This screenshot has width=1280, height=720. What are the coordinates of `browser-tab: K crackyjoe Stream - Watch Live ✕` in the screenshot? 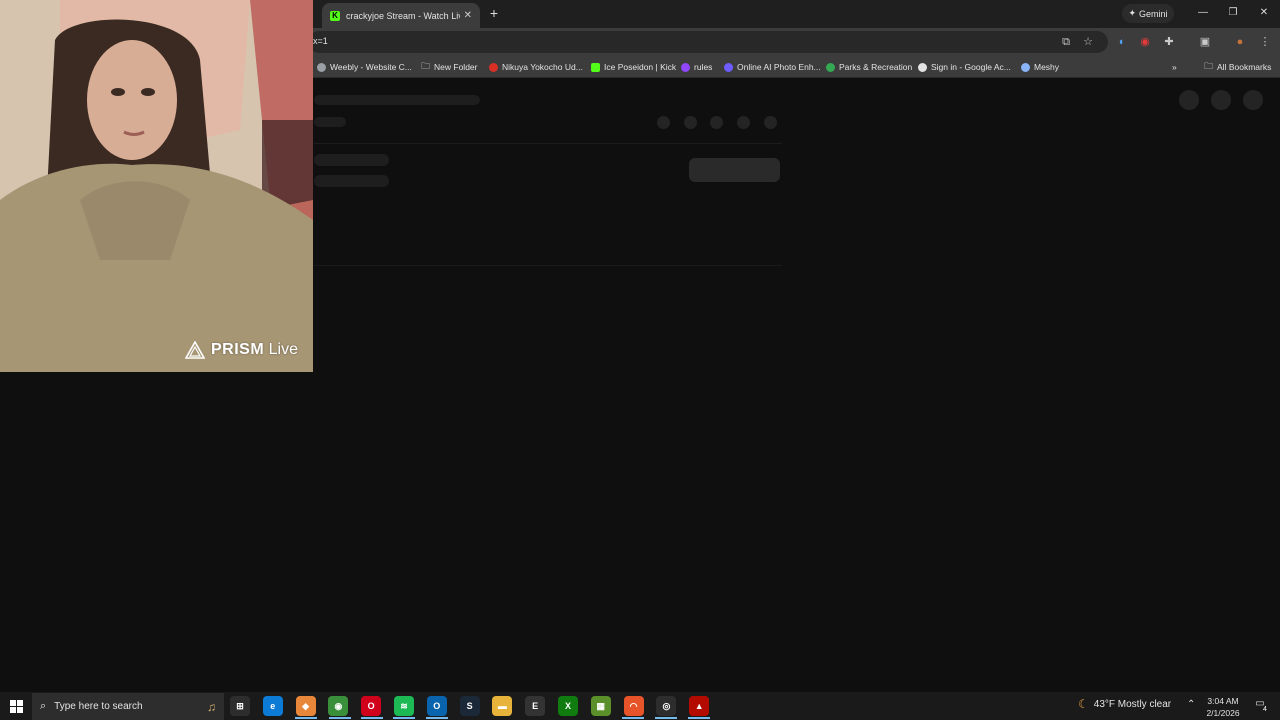 It's located at (401, 15).